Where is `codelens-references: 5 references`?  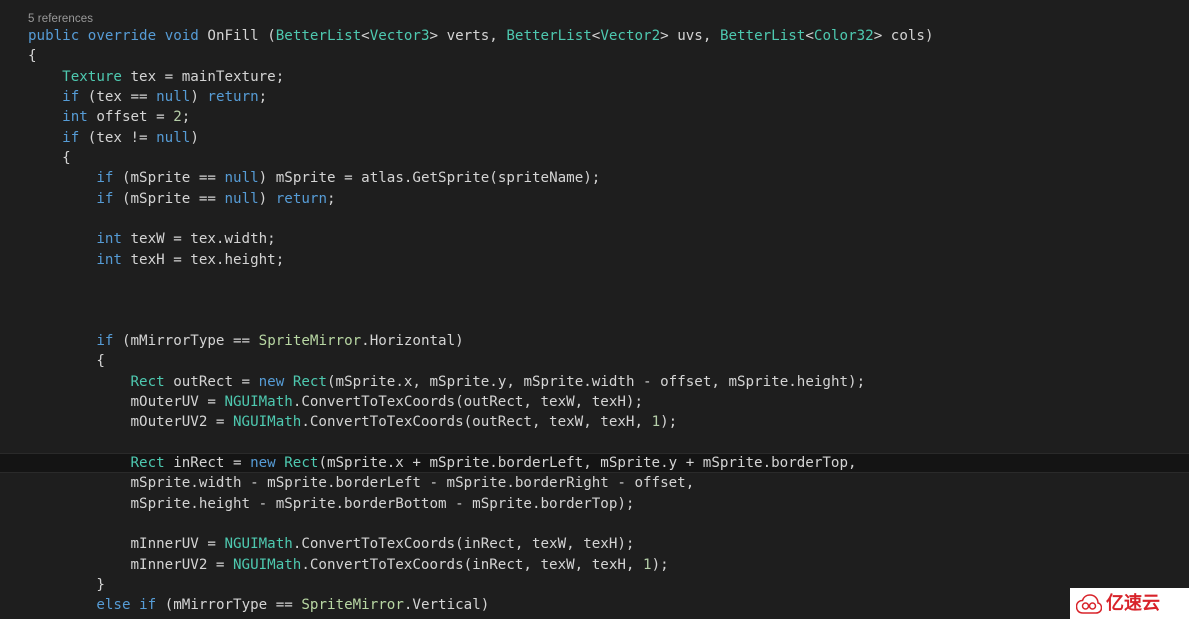
codelens-references: 5 references is located at coordinates (60, 19).